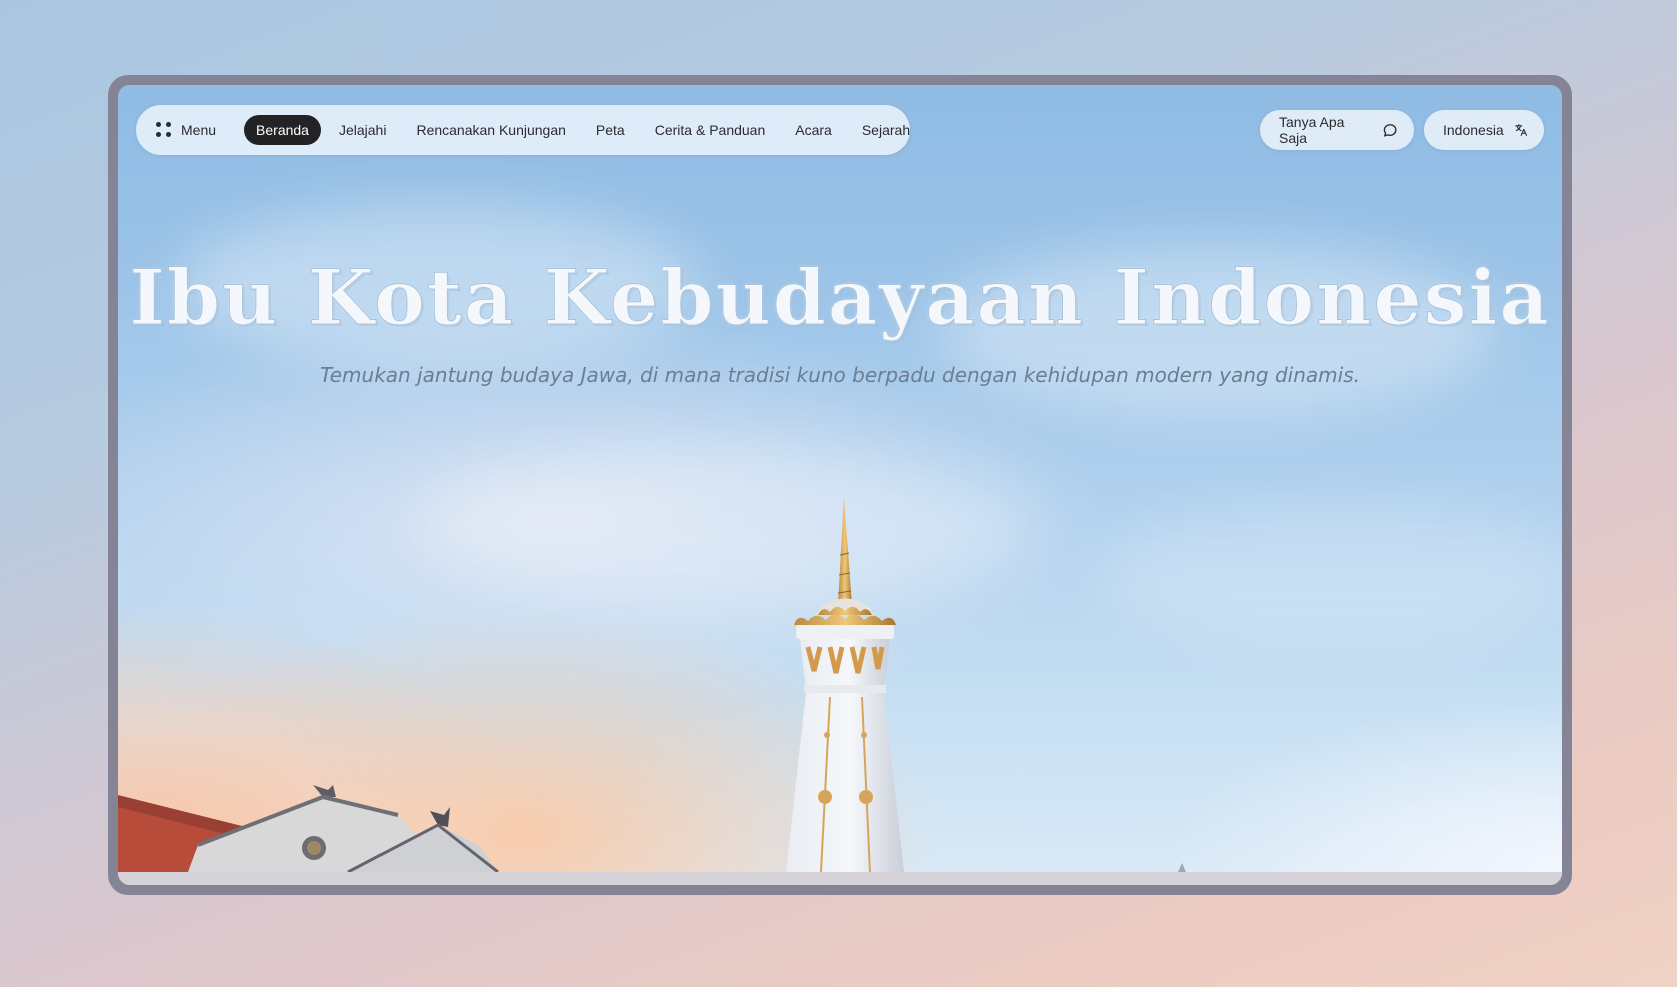 Image resolution: width=1677 pixels, height=987 pixels. What do you see at coordinates (1390, 130) in the screenshot?
I see `chat-bubble-icon` at bounding box center [1390, 130].